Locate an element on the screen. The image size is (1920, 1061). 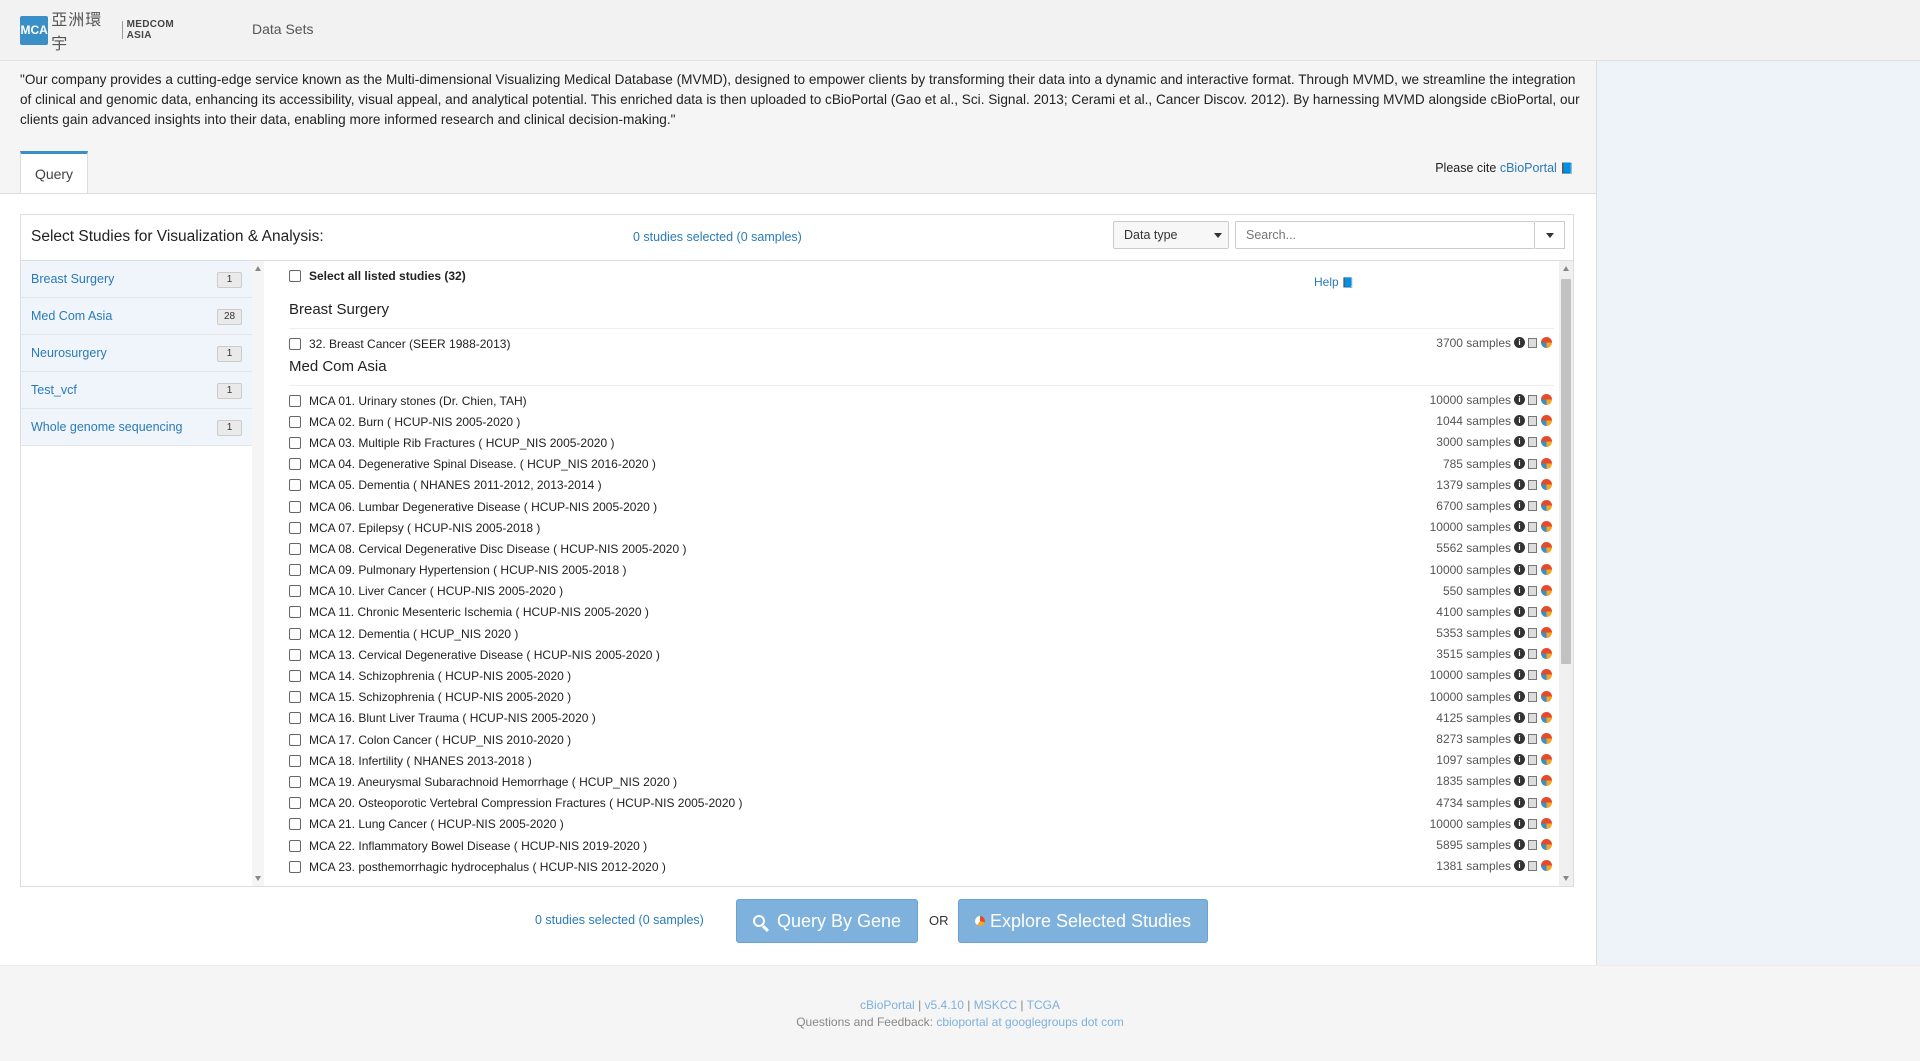
search-options-button is located at coordinates (1550, 235).